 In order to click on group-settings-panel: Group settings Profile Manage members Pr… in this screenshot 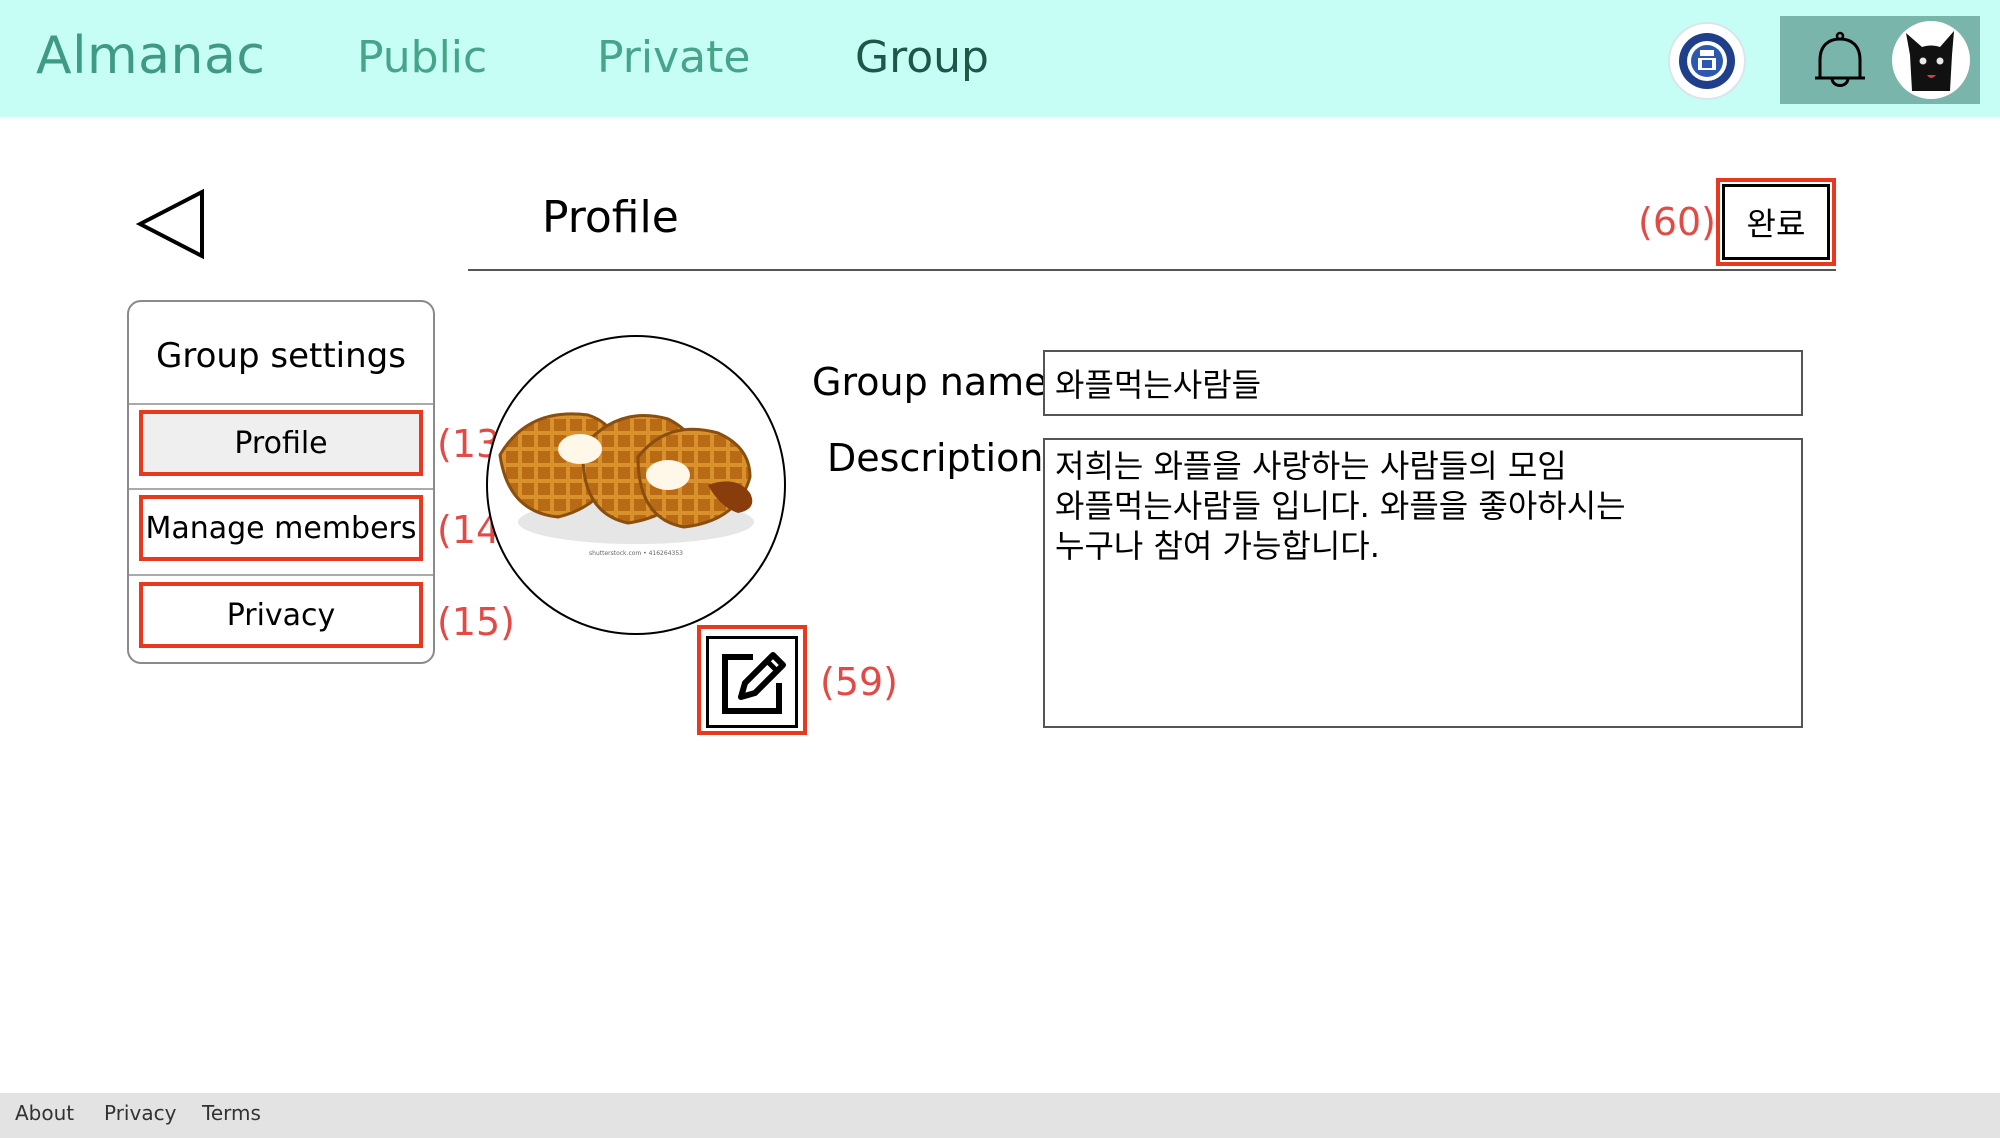, I will do `click(281, 482)`.